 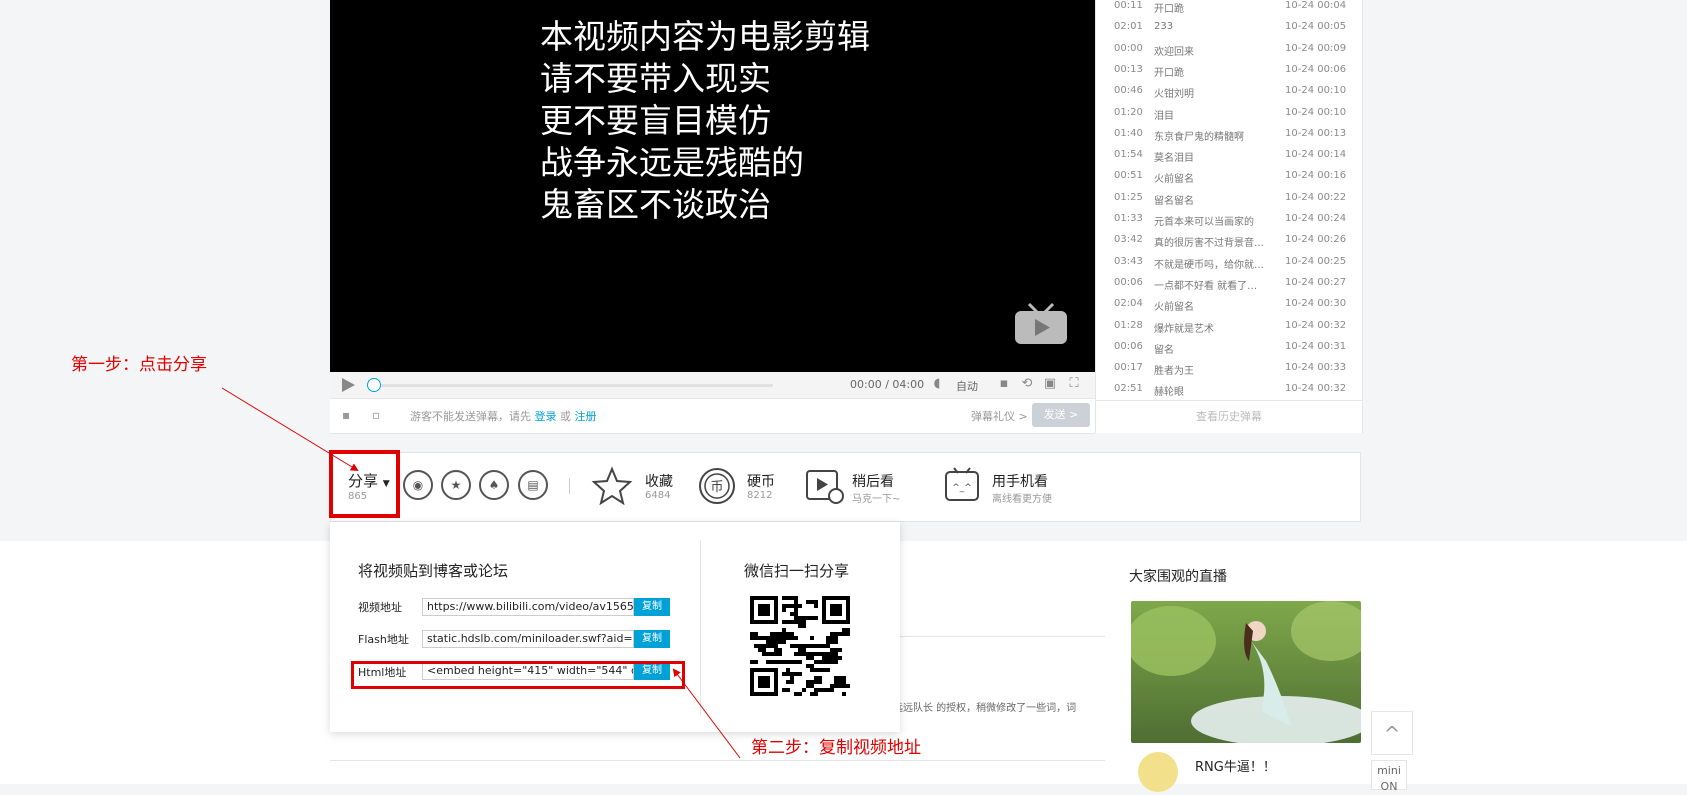 I want to click on danmaku-date: 10-24 00:10, so click(x=1316, y=112).